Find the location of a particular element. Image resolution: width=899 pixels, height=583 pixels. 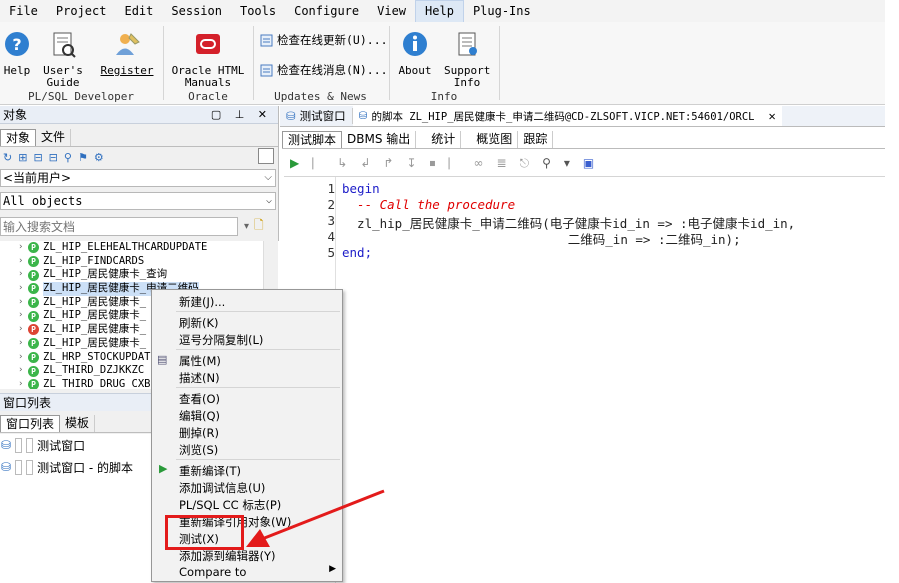

panel-controls: ▢ ⊥ ✕ is located at coordinates (241, 115).